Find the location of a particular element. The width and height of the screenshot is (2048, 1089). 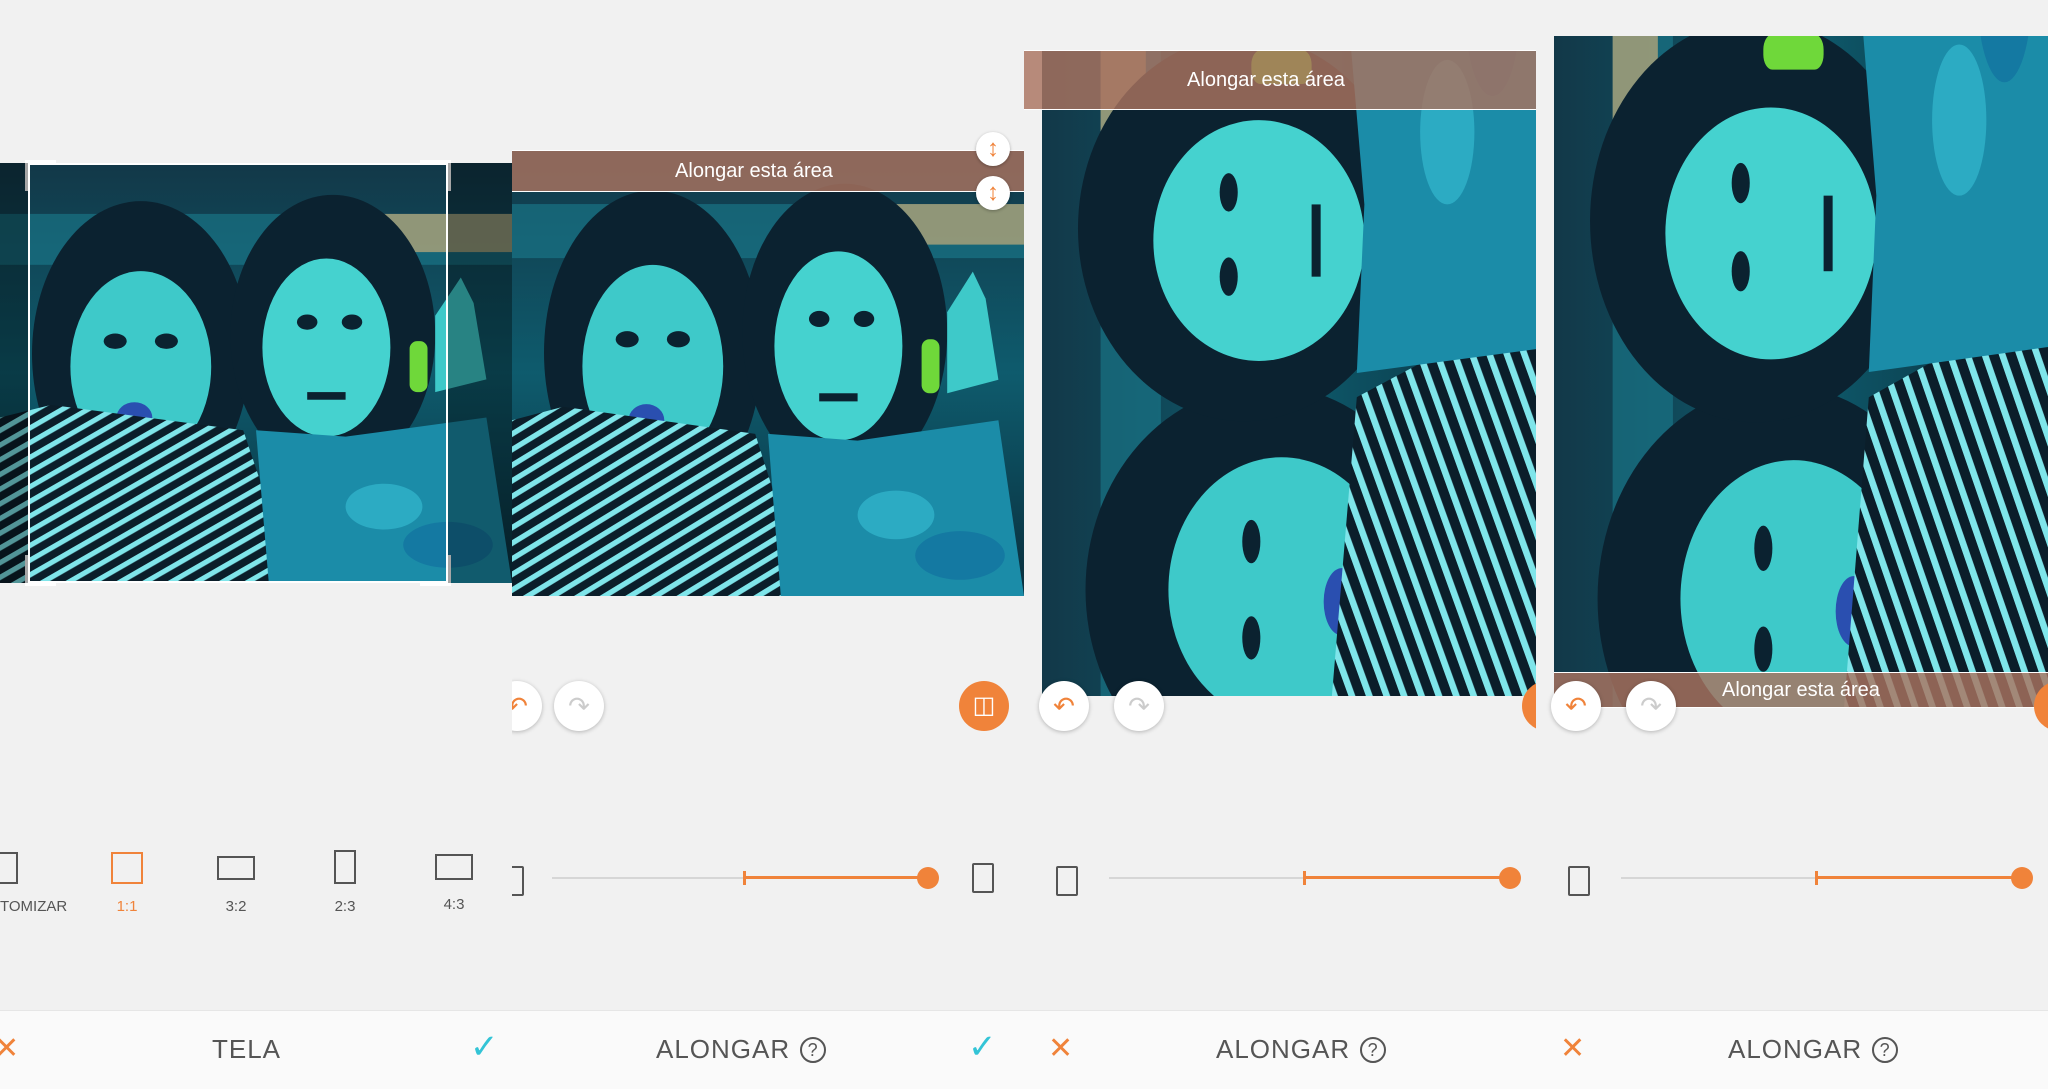

crop-corner-bottom-right is located at coordinates (435, 570).